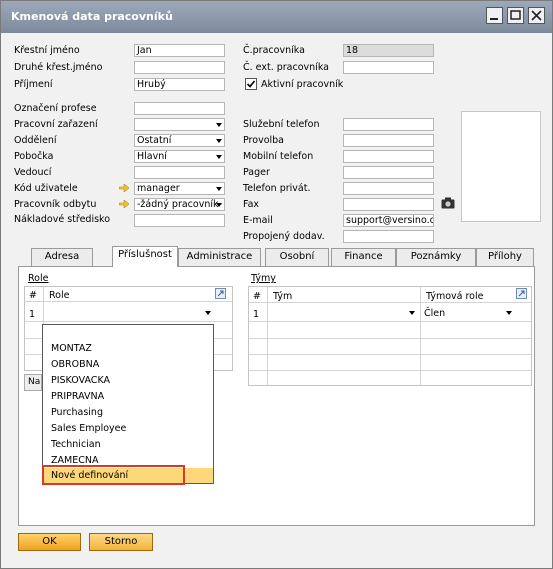  Describe the element at coordinates (515, 15) in the screenshot. I see `window-maximize-icon` at that location.